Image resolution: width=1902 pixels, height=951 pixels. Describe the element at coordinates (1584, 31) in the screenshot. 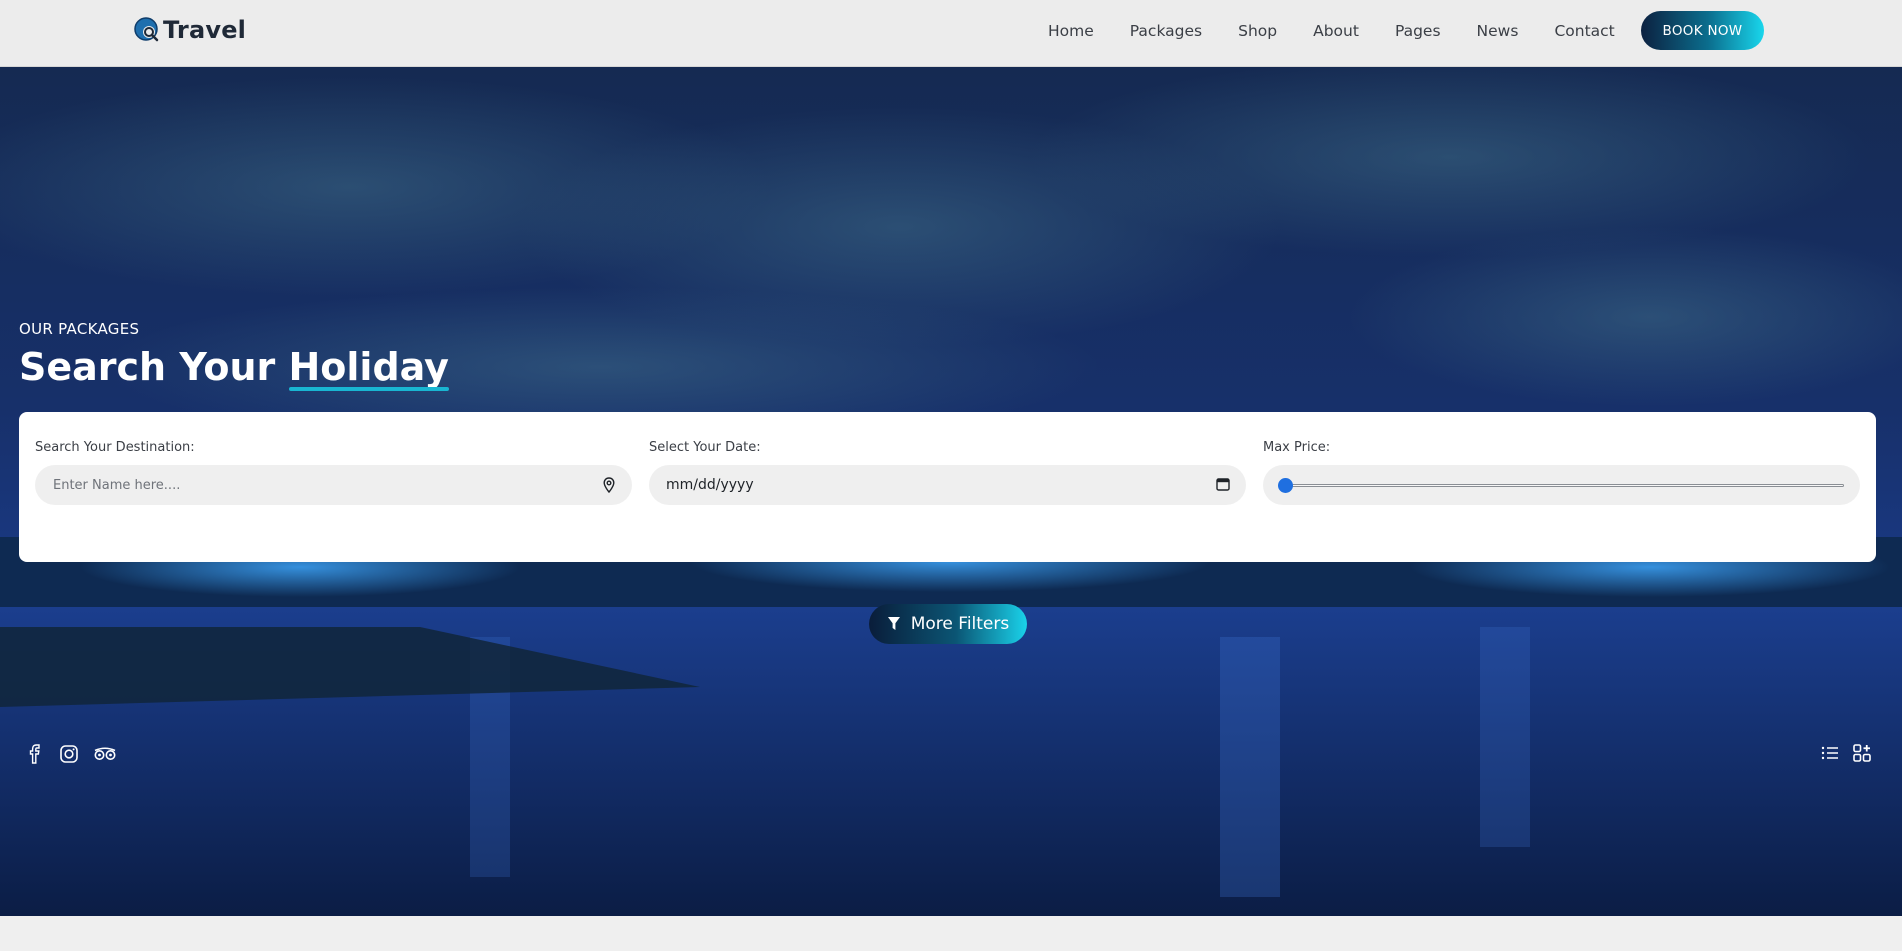

I see `nav-contact: Contact` at that location.